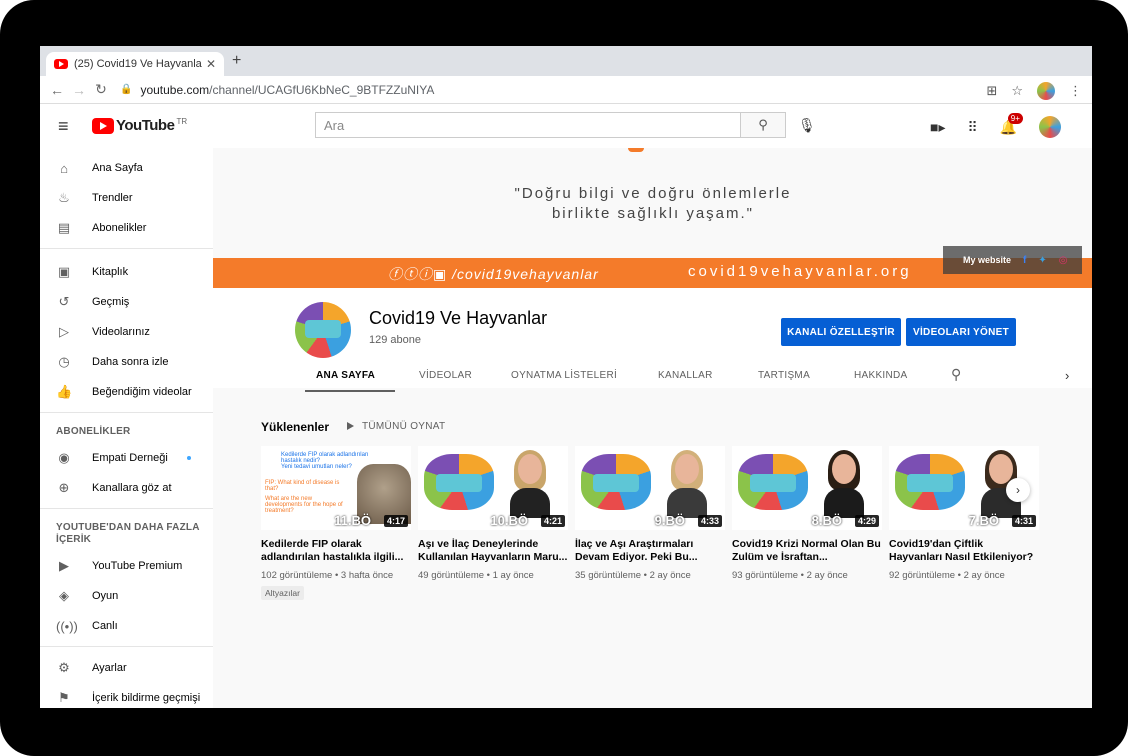 The image size is (1128, 756). I want to click on tab-home: ANA SAYFA, so click(345, 375).